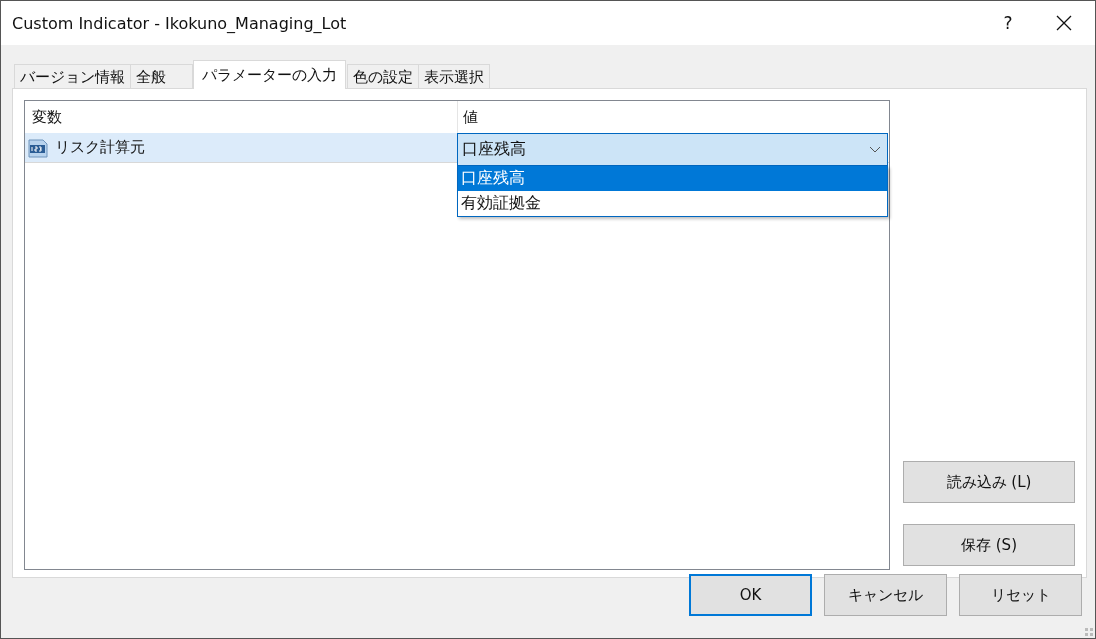  Describe the element at coordinates (875, 149) in the screenshot. I see `chevron-down-icon` at that location.